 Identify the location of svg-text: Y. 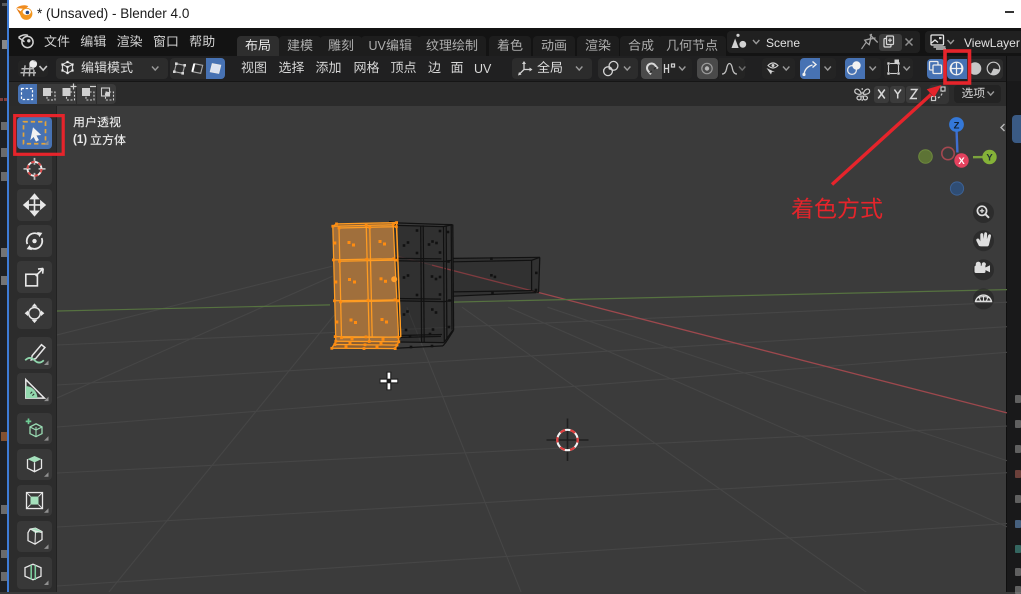
(989, 158).